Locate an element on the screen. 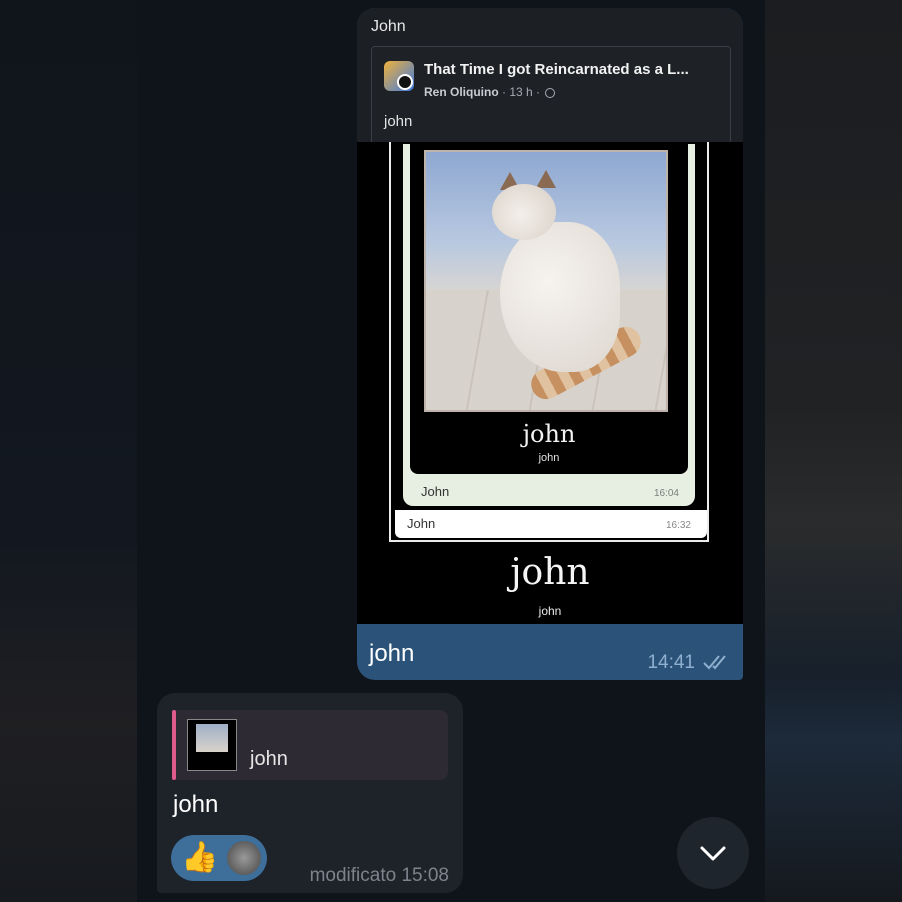 This screenshot has height=902, width=902. globe-icon is located at coordinates (550, 93).